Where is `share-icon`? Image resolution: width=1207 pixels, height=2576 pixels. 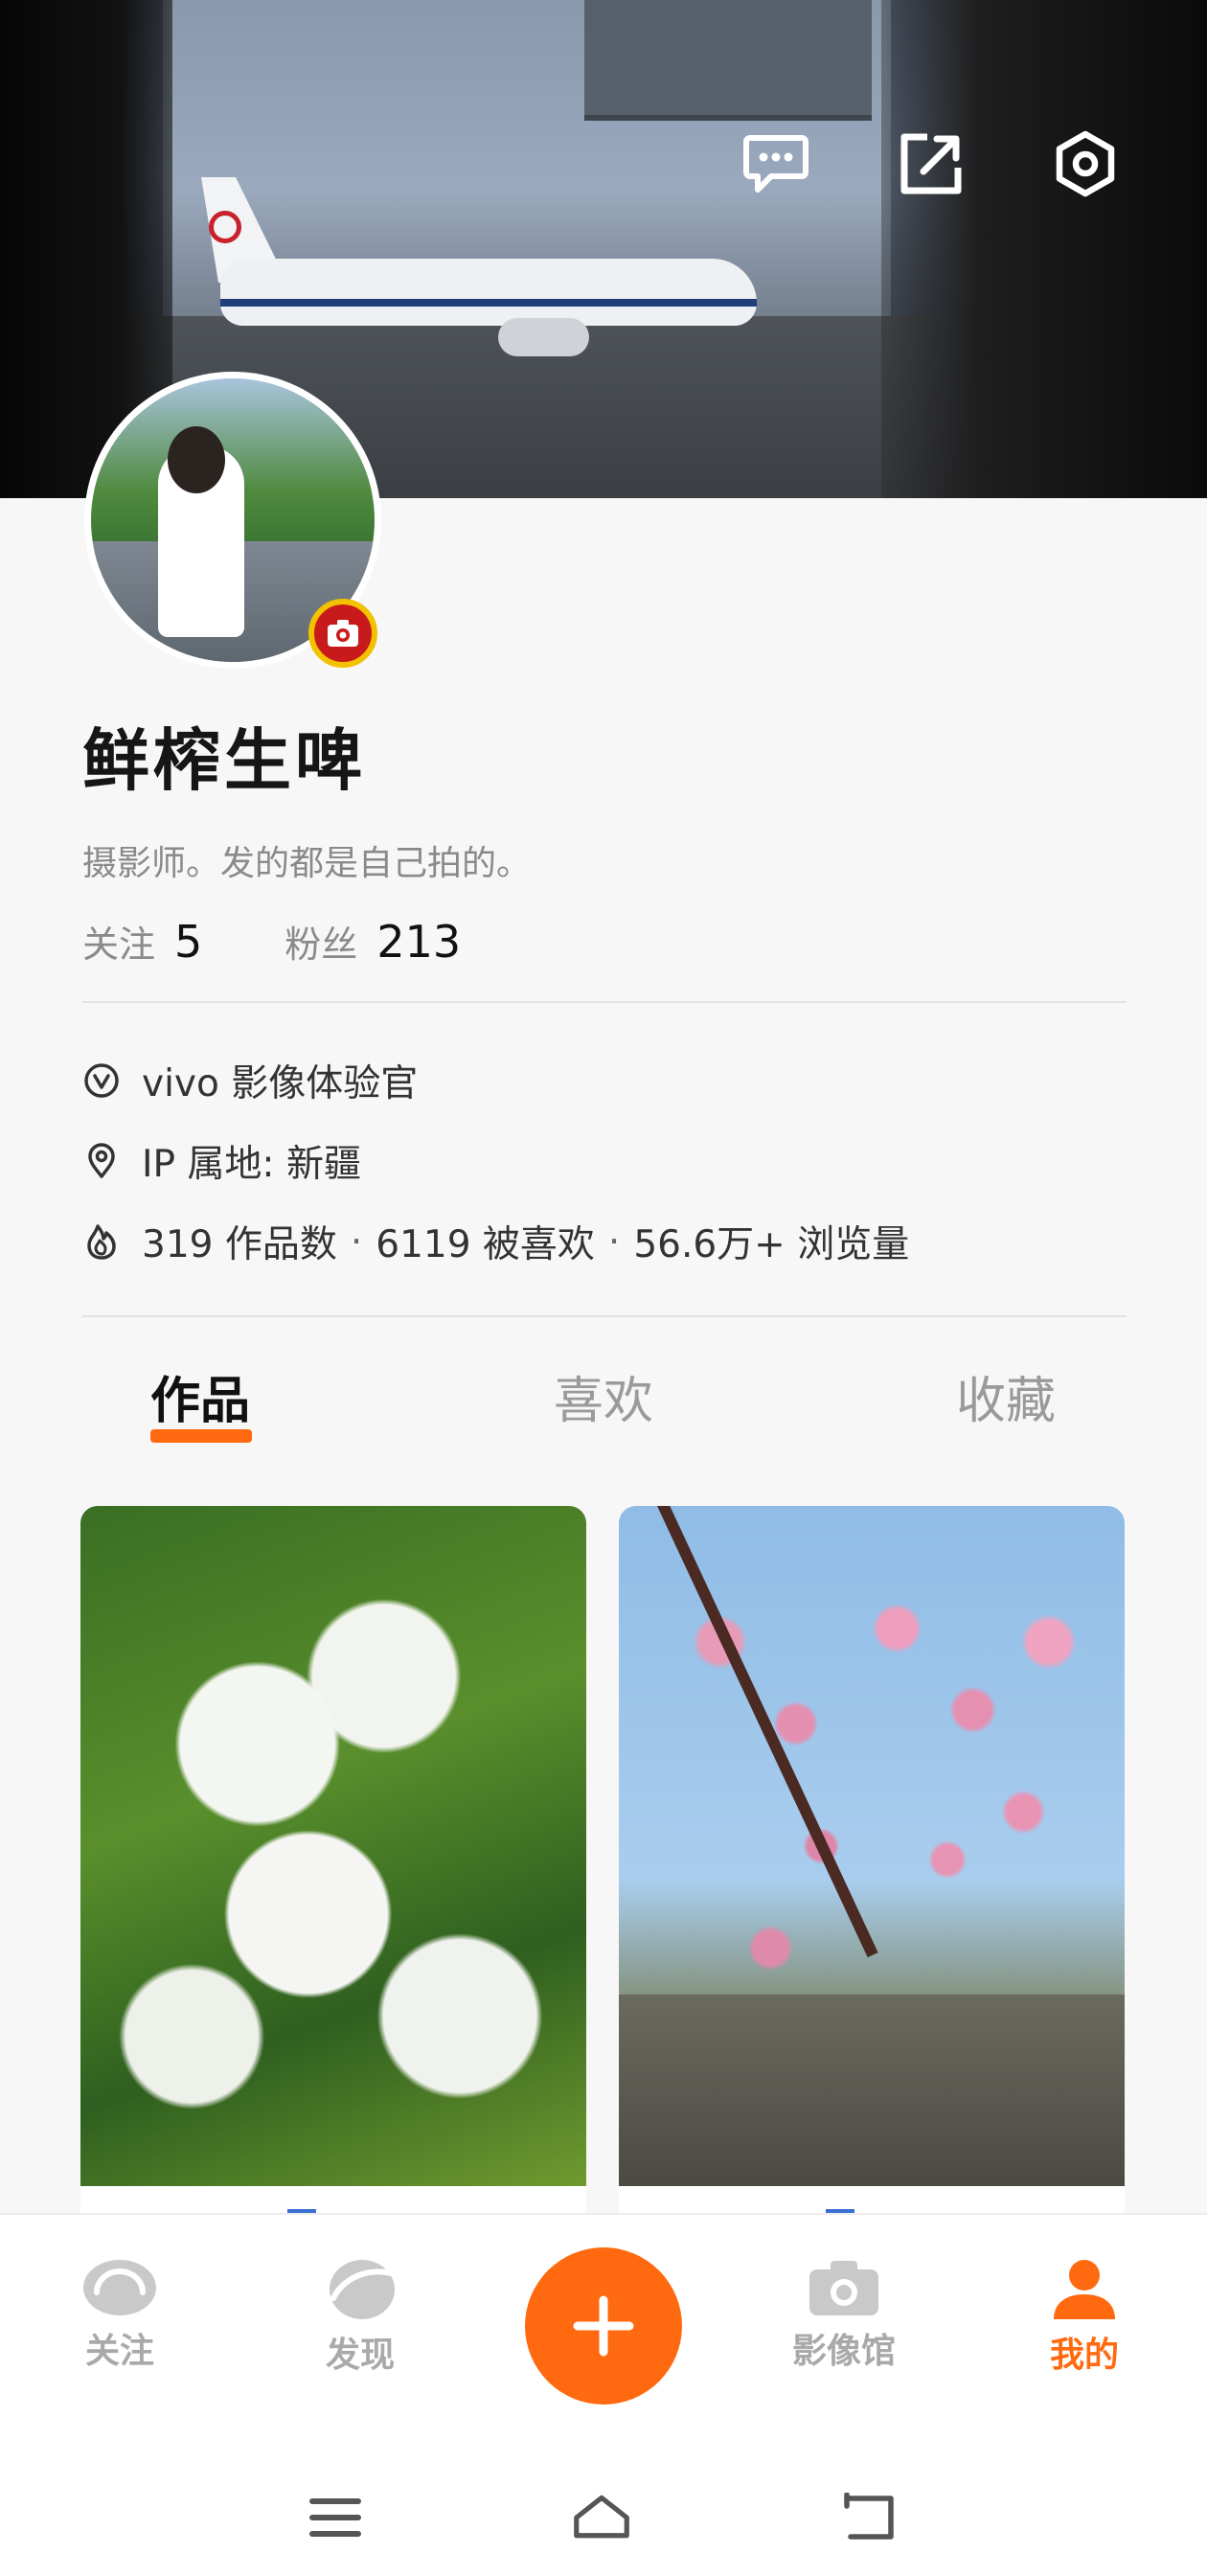 share-icon is located at coordinates (931, 164).